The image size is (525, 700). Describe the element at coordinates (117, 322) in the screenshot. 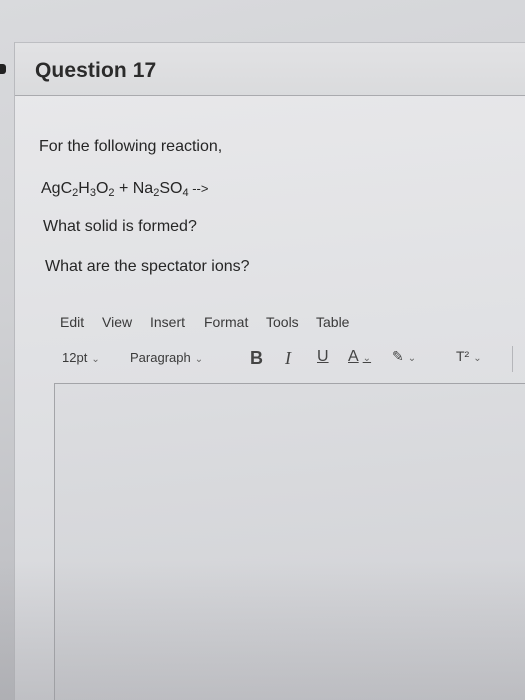

I see `menu-view: View` at that location.